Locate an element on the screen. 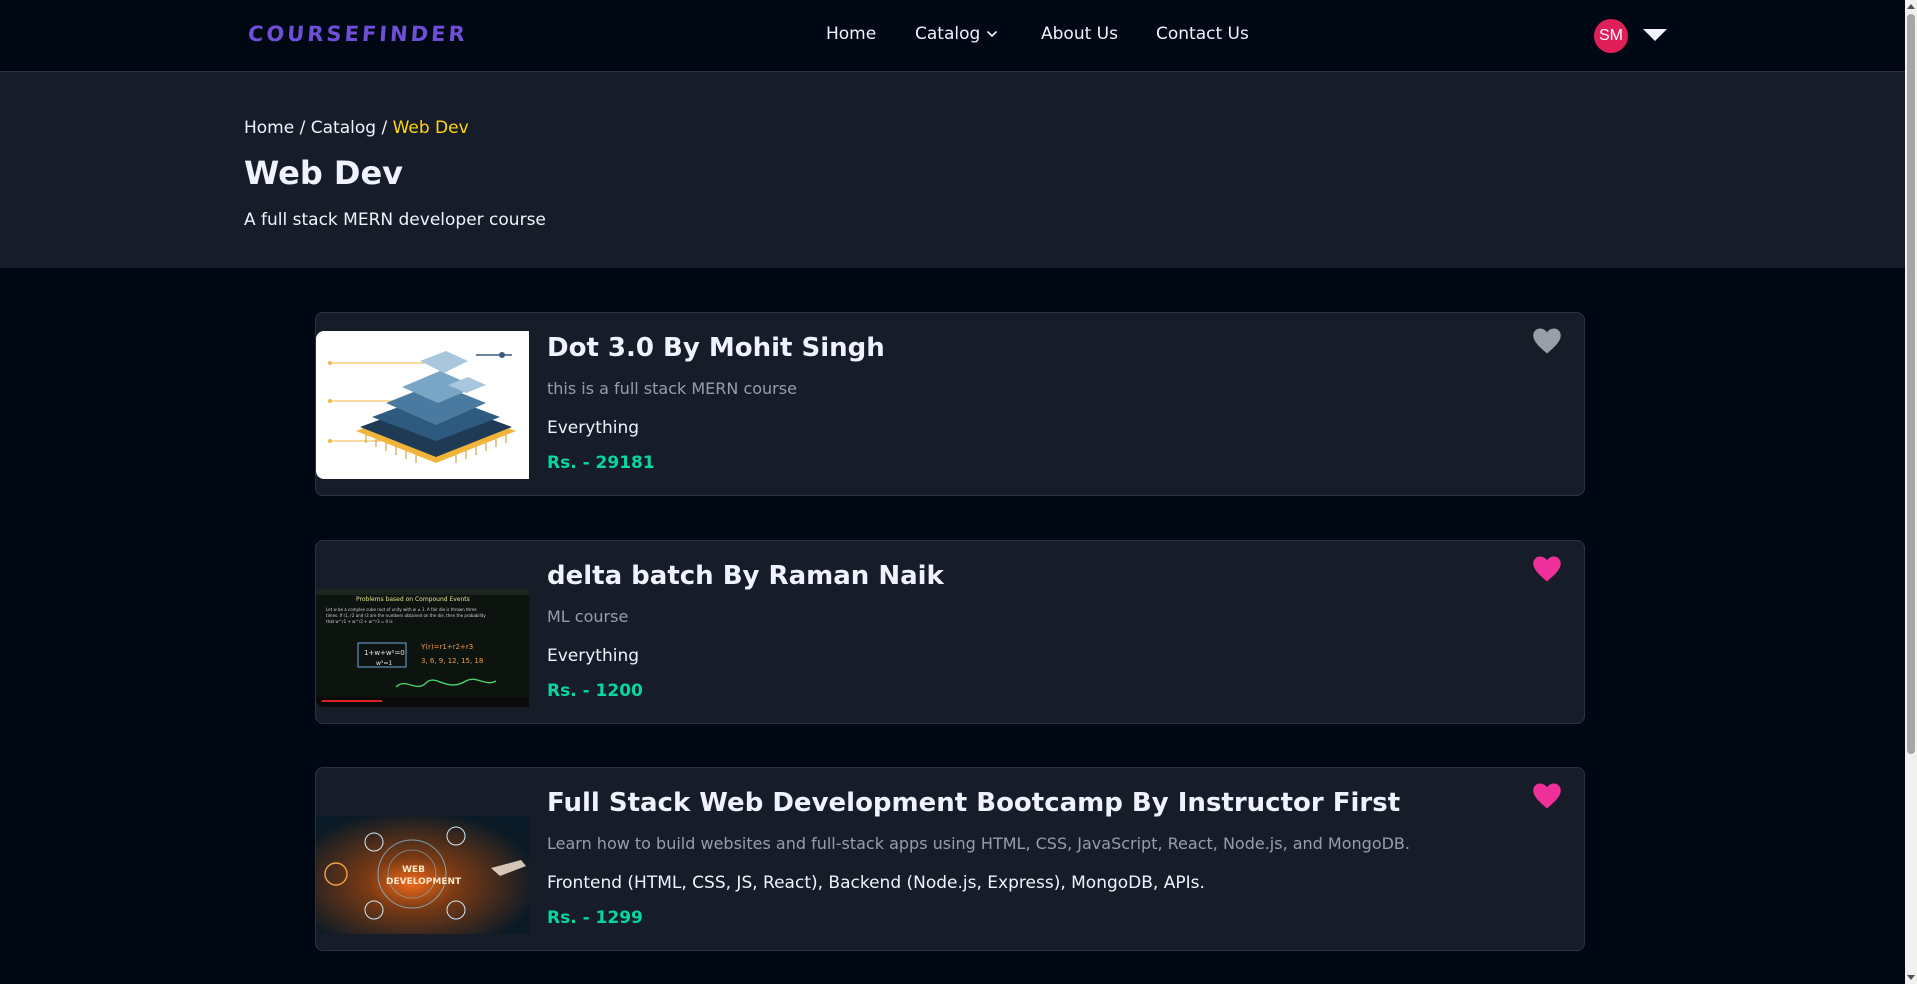  page-description: A full stack MERN developer course is located at coordinates (395, 220).